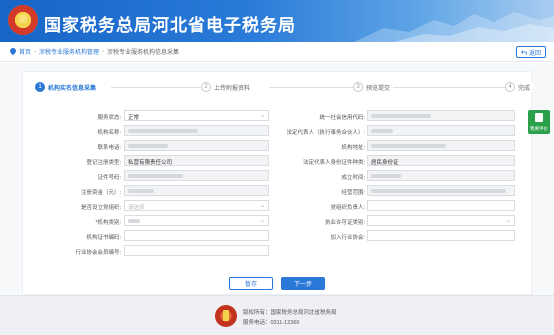 This screenshot has width=554, height=335. What do you see at coordinates (282, 89) in the screenshot?
I see `progress-steps: 1 机构实名信息采集 2 上传附报资料 3 预览提交 4 完成` at bounding box center [282, 89].